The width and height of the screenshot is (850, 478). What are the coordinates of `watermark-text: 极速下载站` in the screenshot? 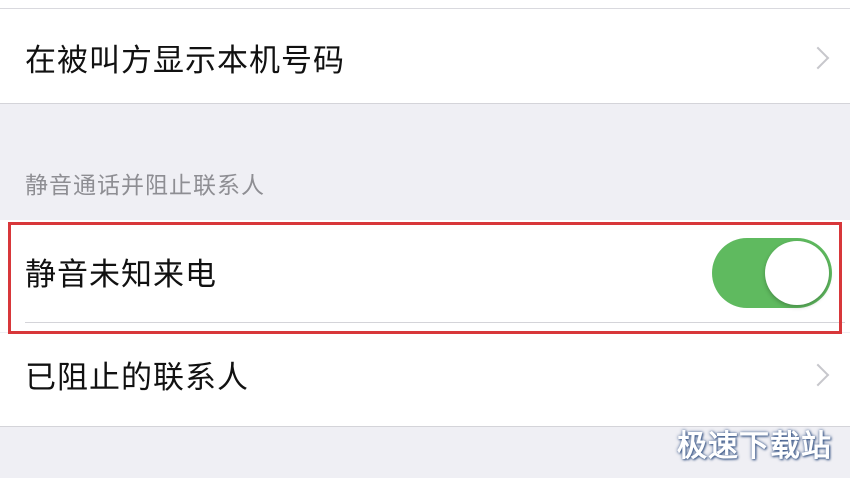 It's located at (754, 446).